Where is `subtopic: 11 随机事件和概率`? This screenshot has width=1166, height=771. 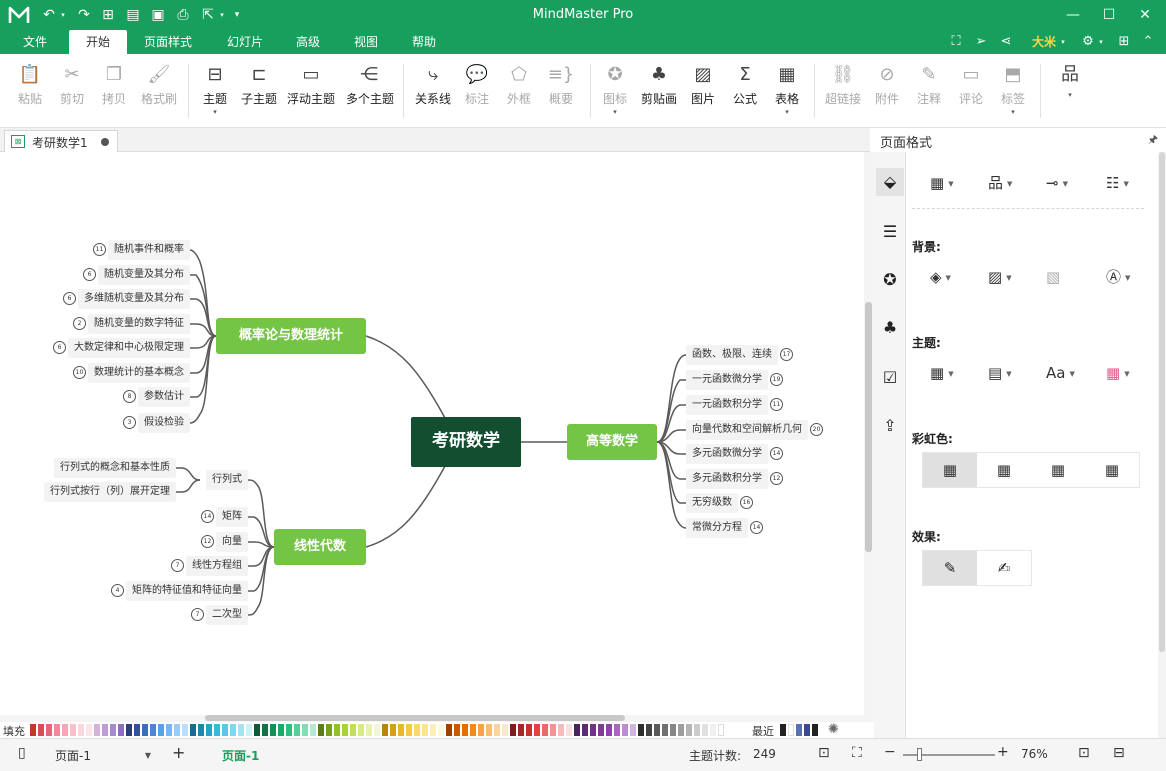 subtopic: 11 随机事件和概率 is located at coordinates (140, 250).